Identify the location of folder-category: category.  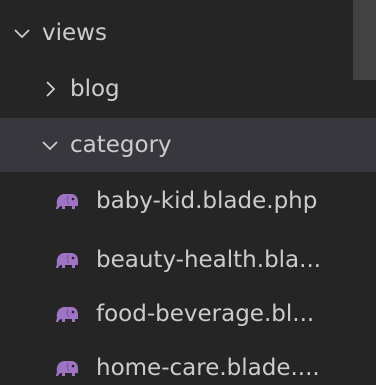
(188, 145).